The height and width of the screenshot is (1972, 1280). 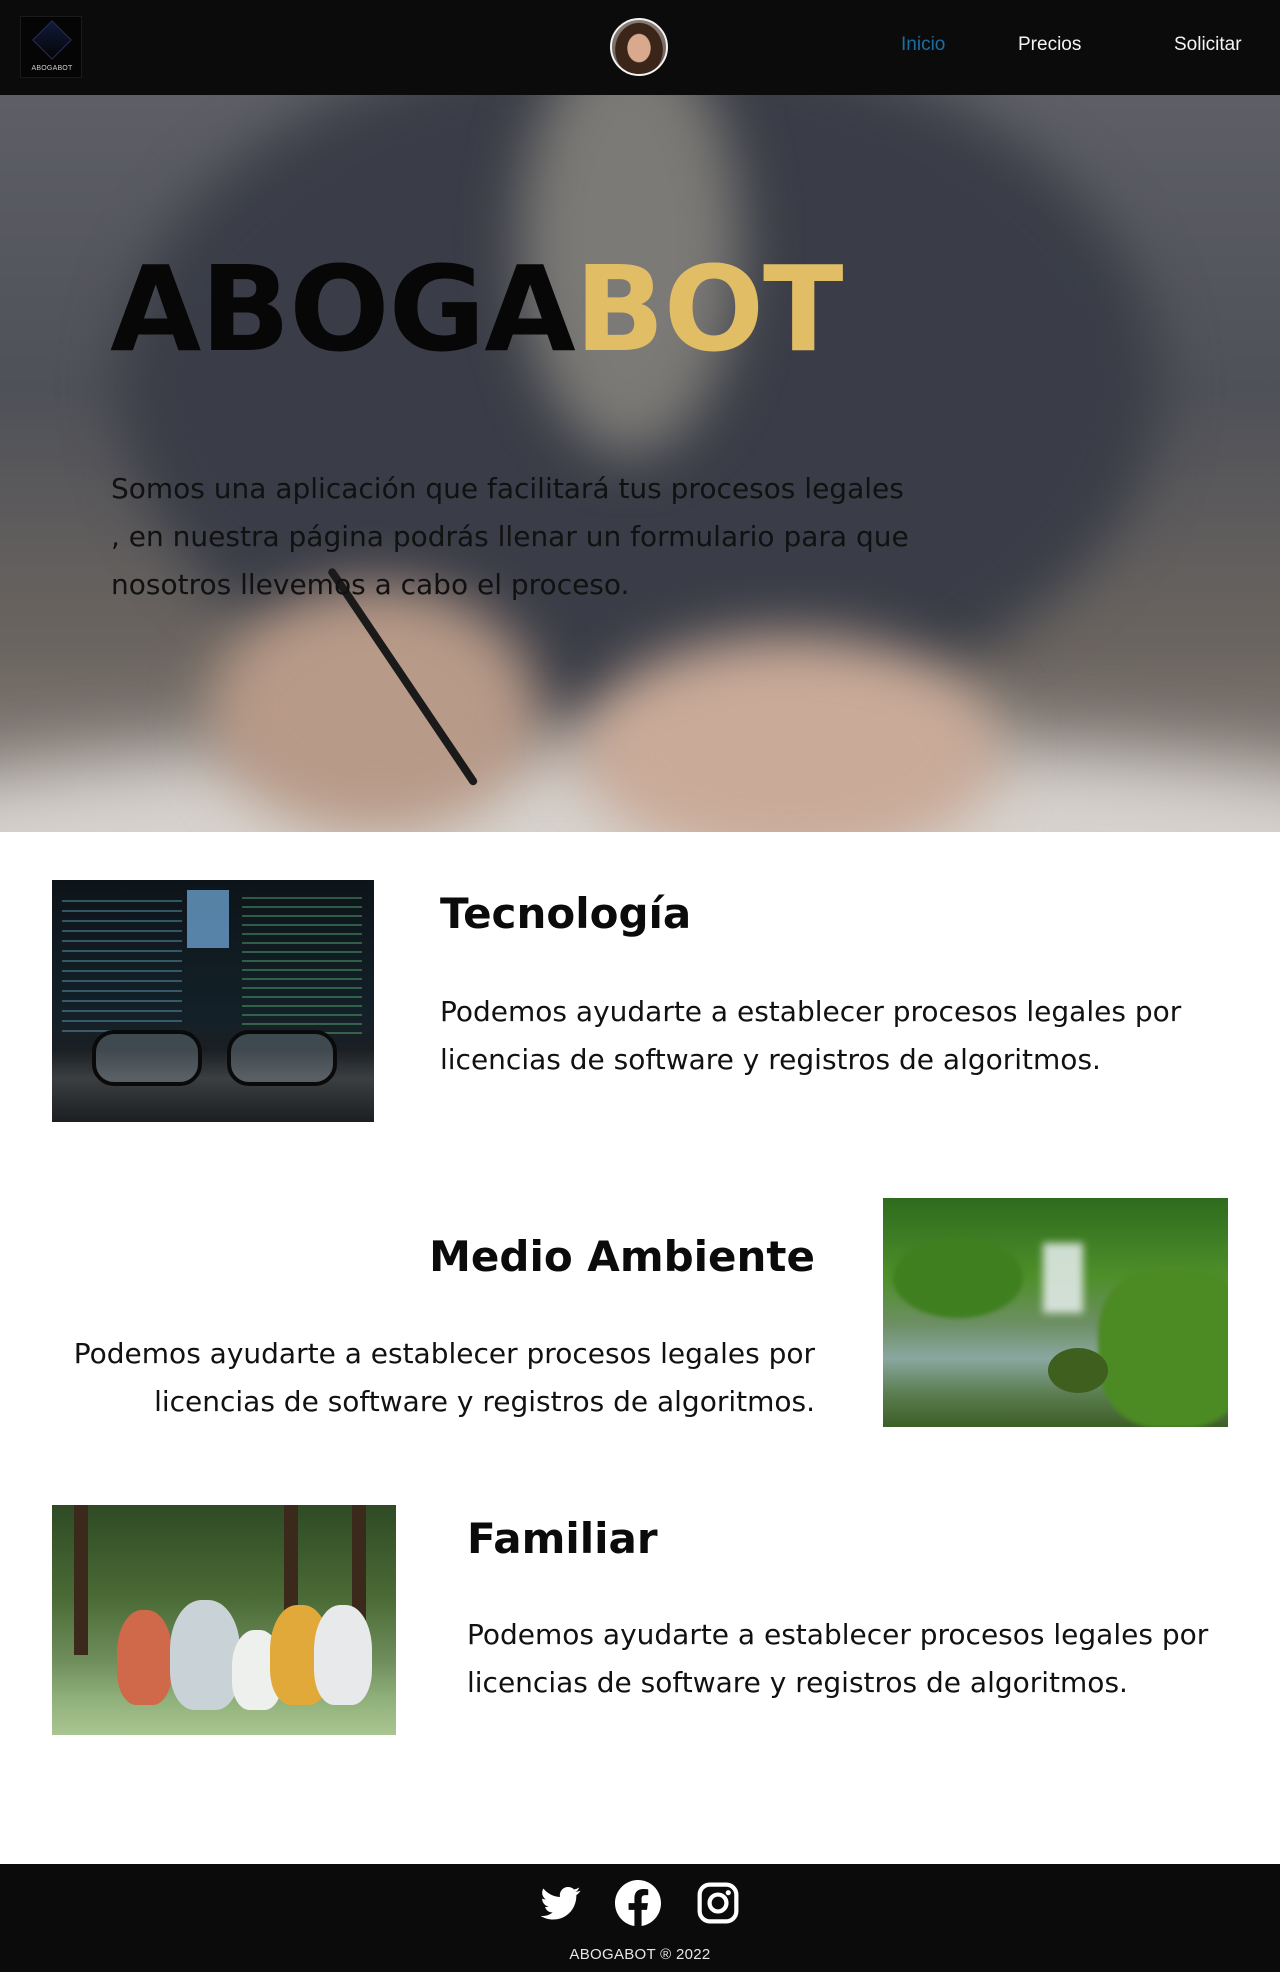 What do you see at coordinates (638, 1903) in the screenshot?
I see `facebook-icon` at bounding box center [638, 1903].